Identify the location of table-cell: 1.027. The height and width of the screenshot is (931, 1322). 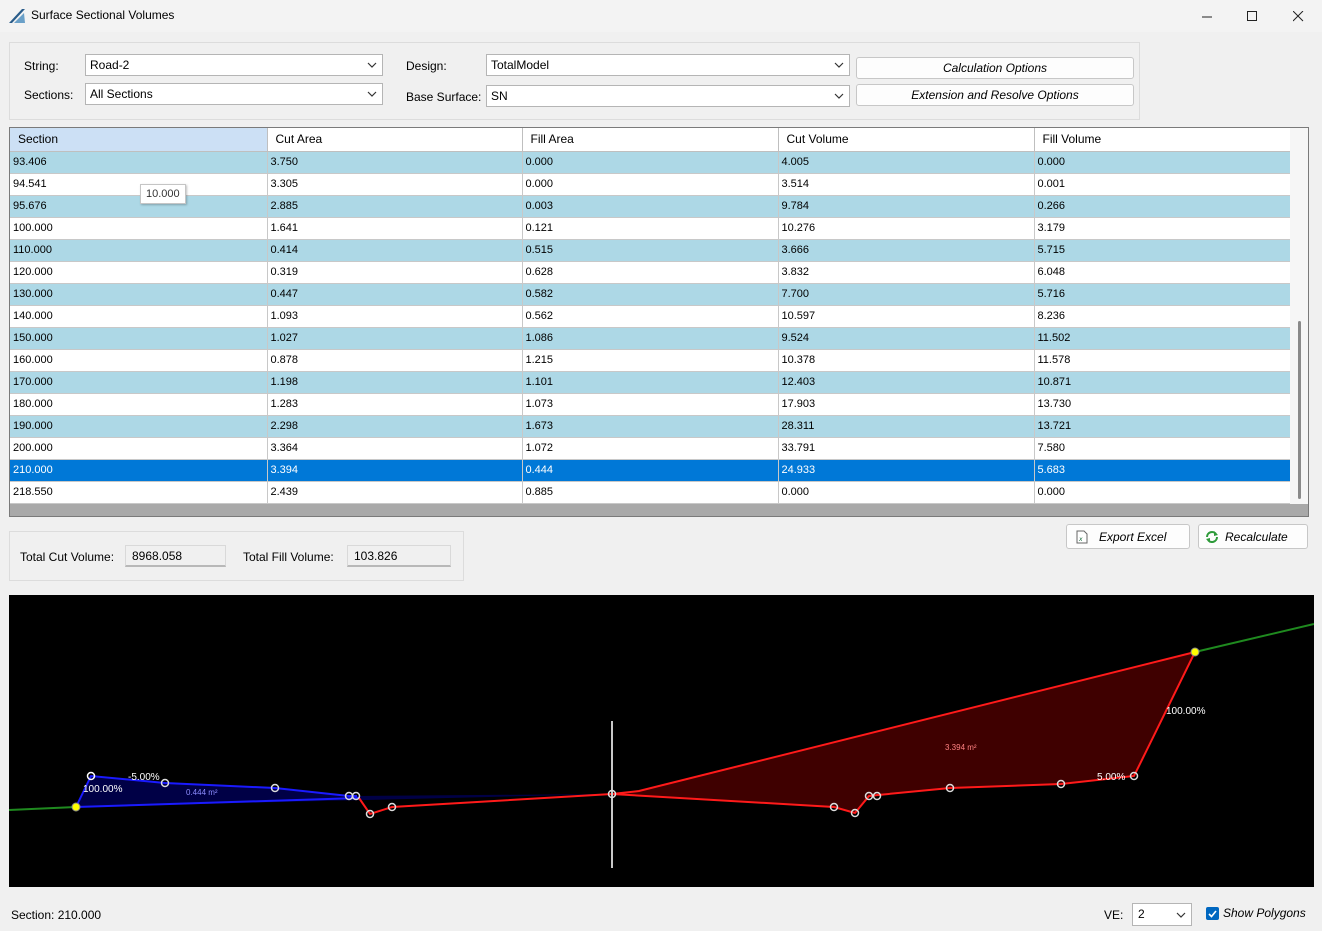
(395, 338).